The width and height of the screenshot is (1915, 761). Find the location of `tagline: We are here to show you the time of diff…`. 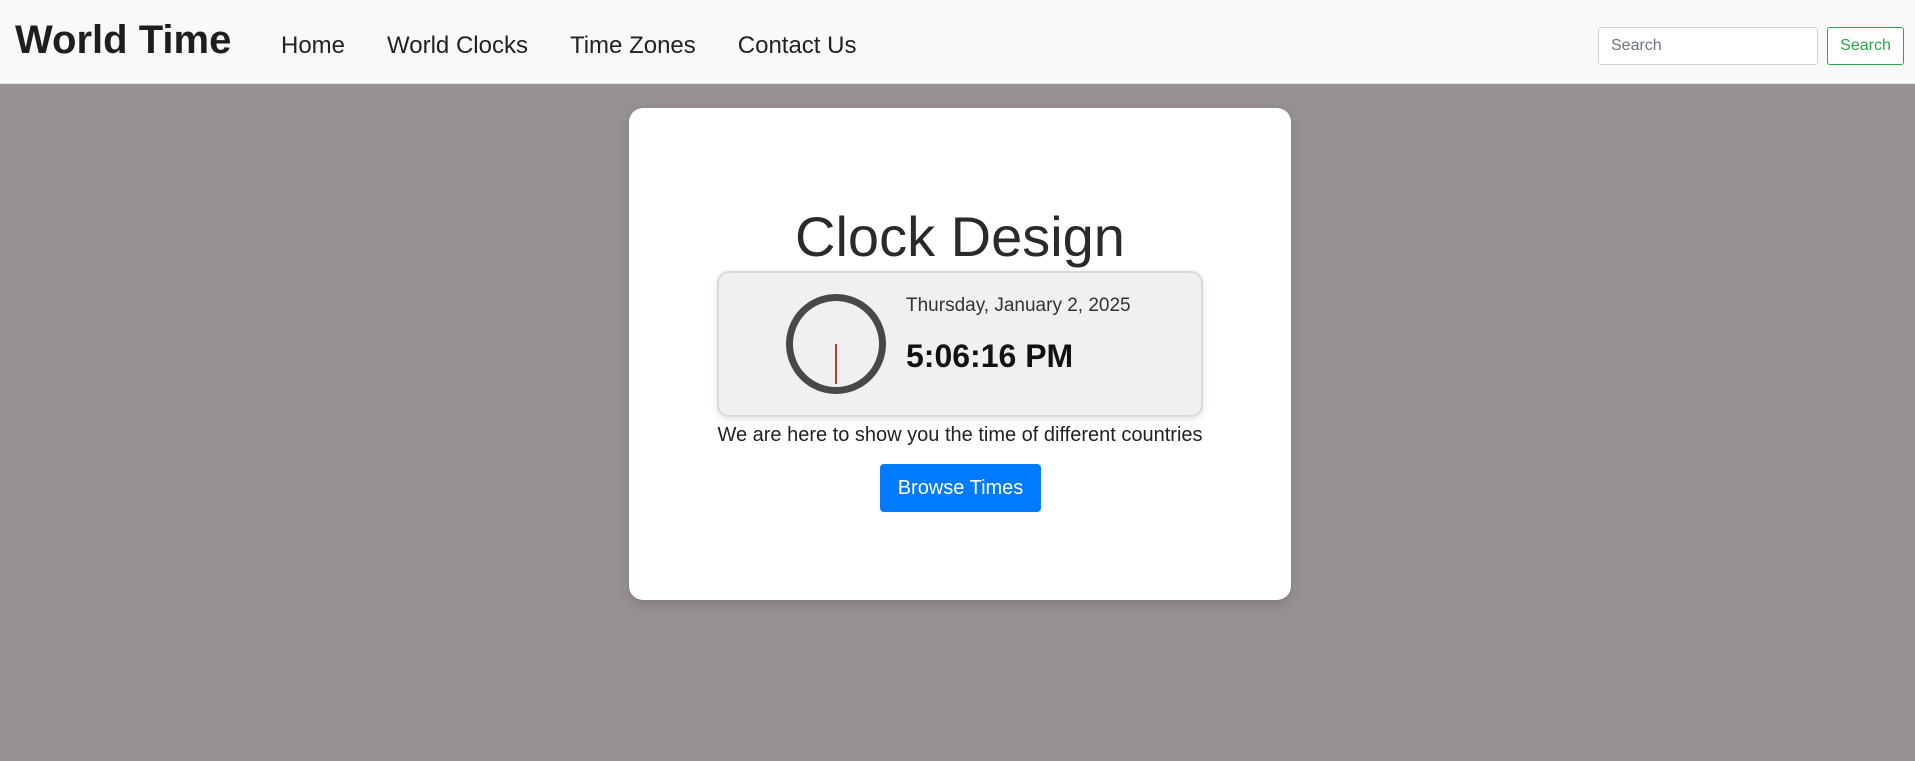

tagline: We are here to show you the time of diff… is located at coordinates (960, 435).